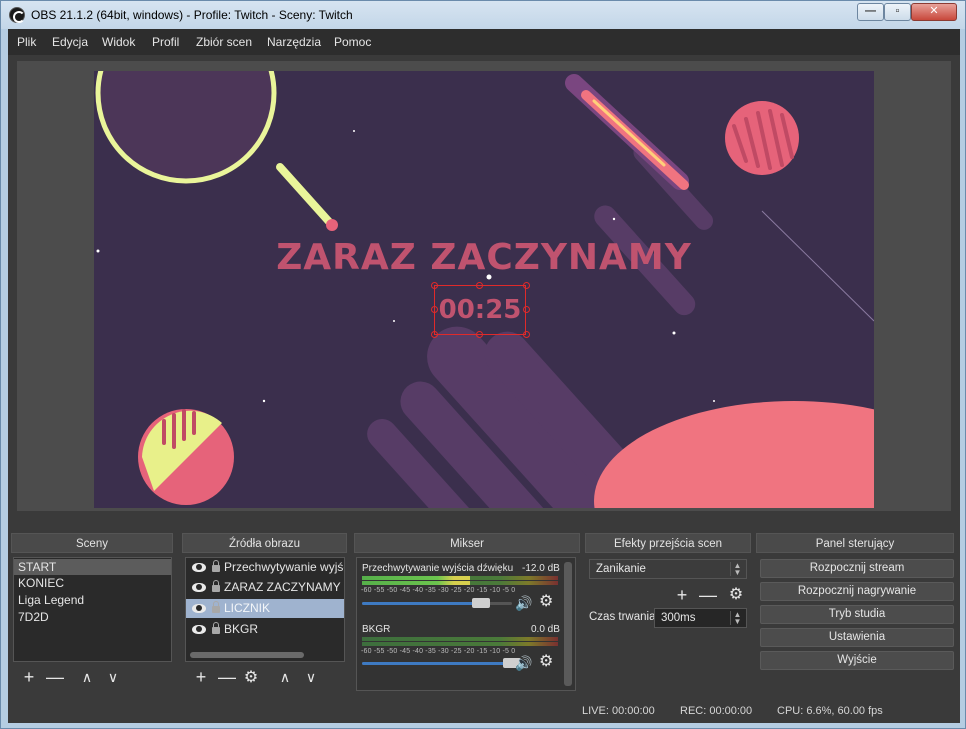 The width and height of the screenshot is (966, 729). What do you see at coordinates (668, 569) in the screenshot?
I see `transition-select: Zanikanie ▲ ▼` at bounding box center [668, 569].